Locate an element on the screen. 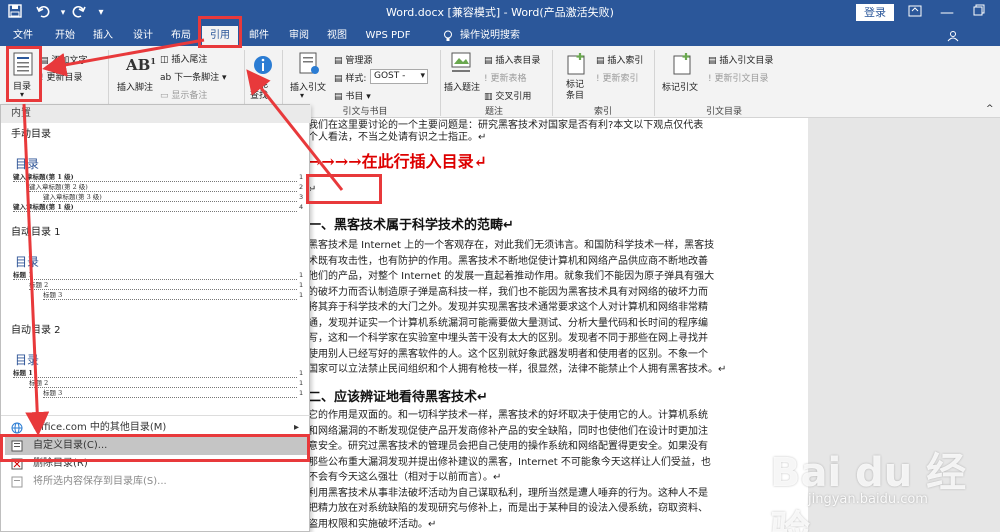 Image resolution: width=1000 pixels, height=532 pixels. baidu-watermark: Bai du 经验 is located at coordinates (868, 491).